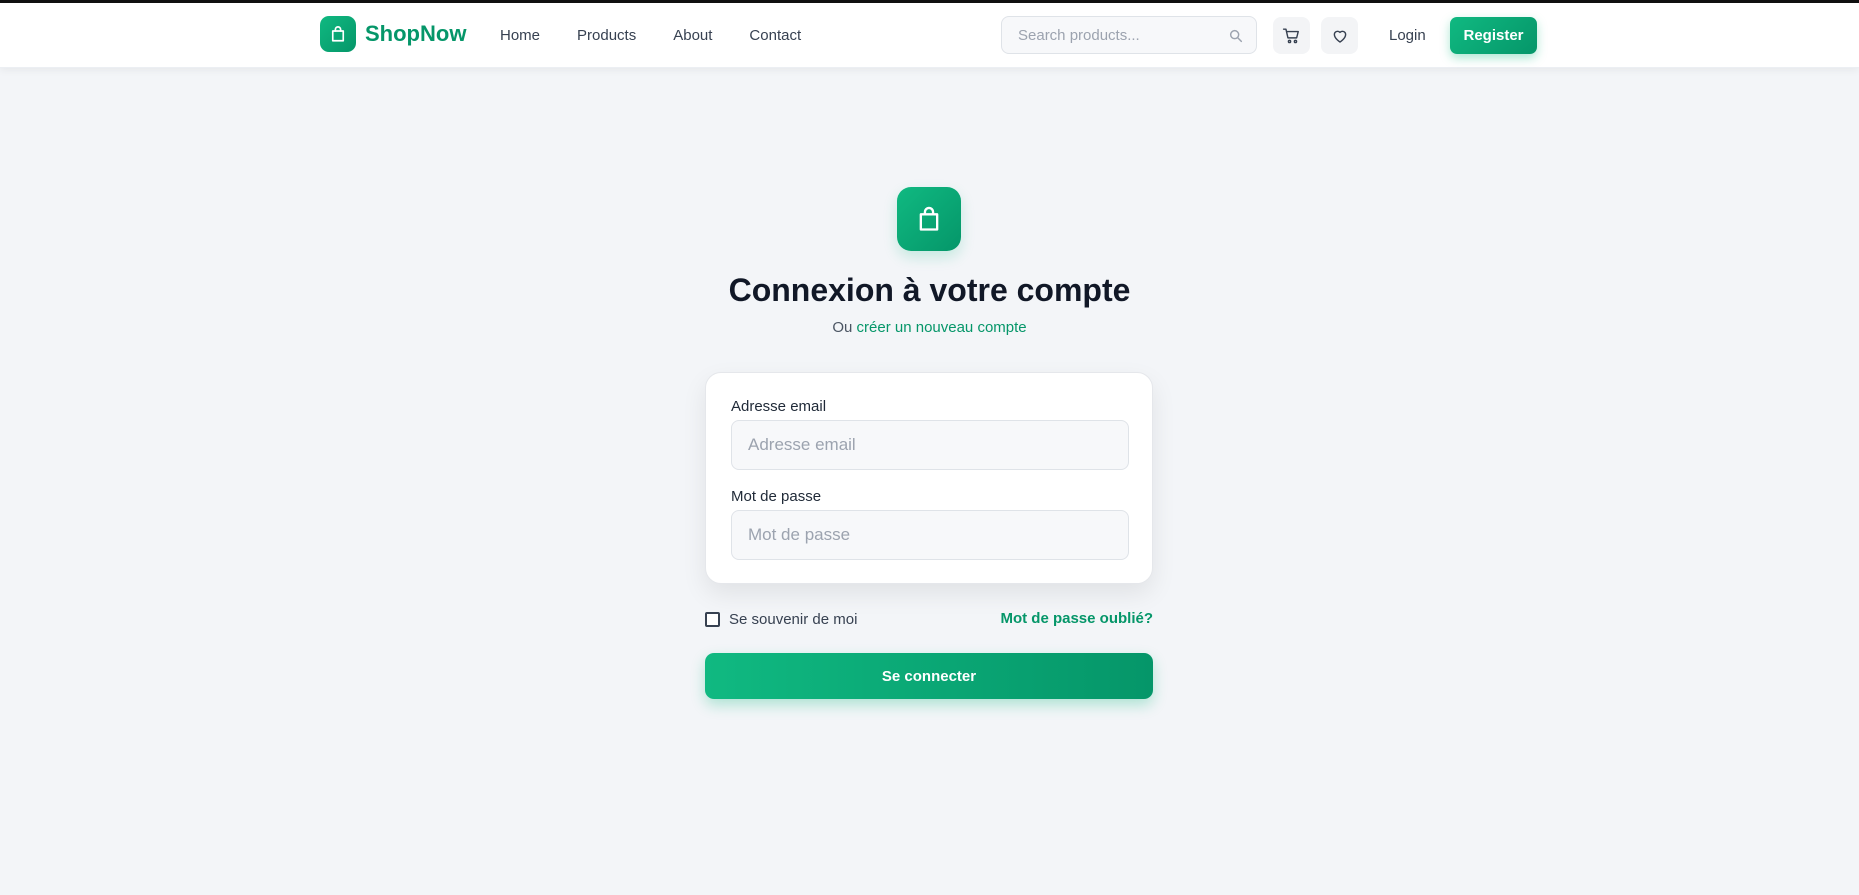  Describe the element at coordinates (669, 35) in the screenshot. I see `nav-links: Home Products About Contact` at that location.